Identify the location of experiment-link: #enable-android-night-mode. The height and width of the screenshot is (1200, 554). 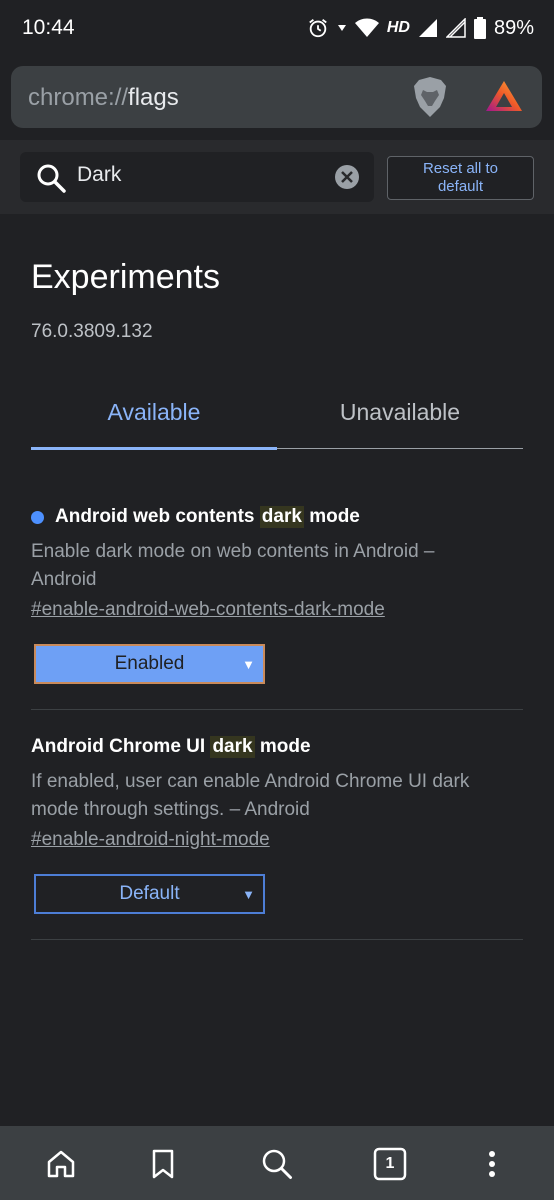
(150, 840).